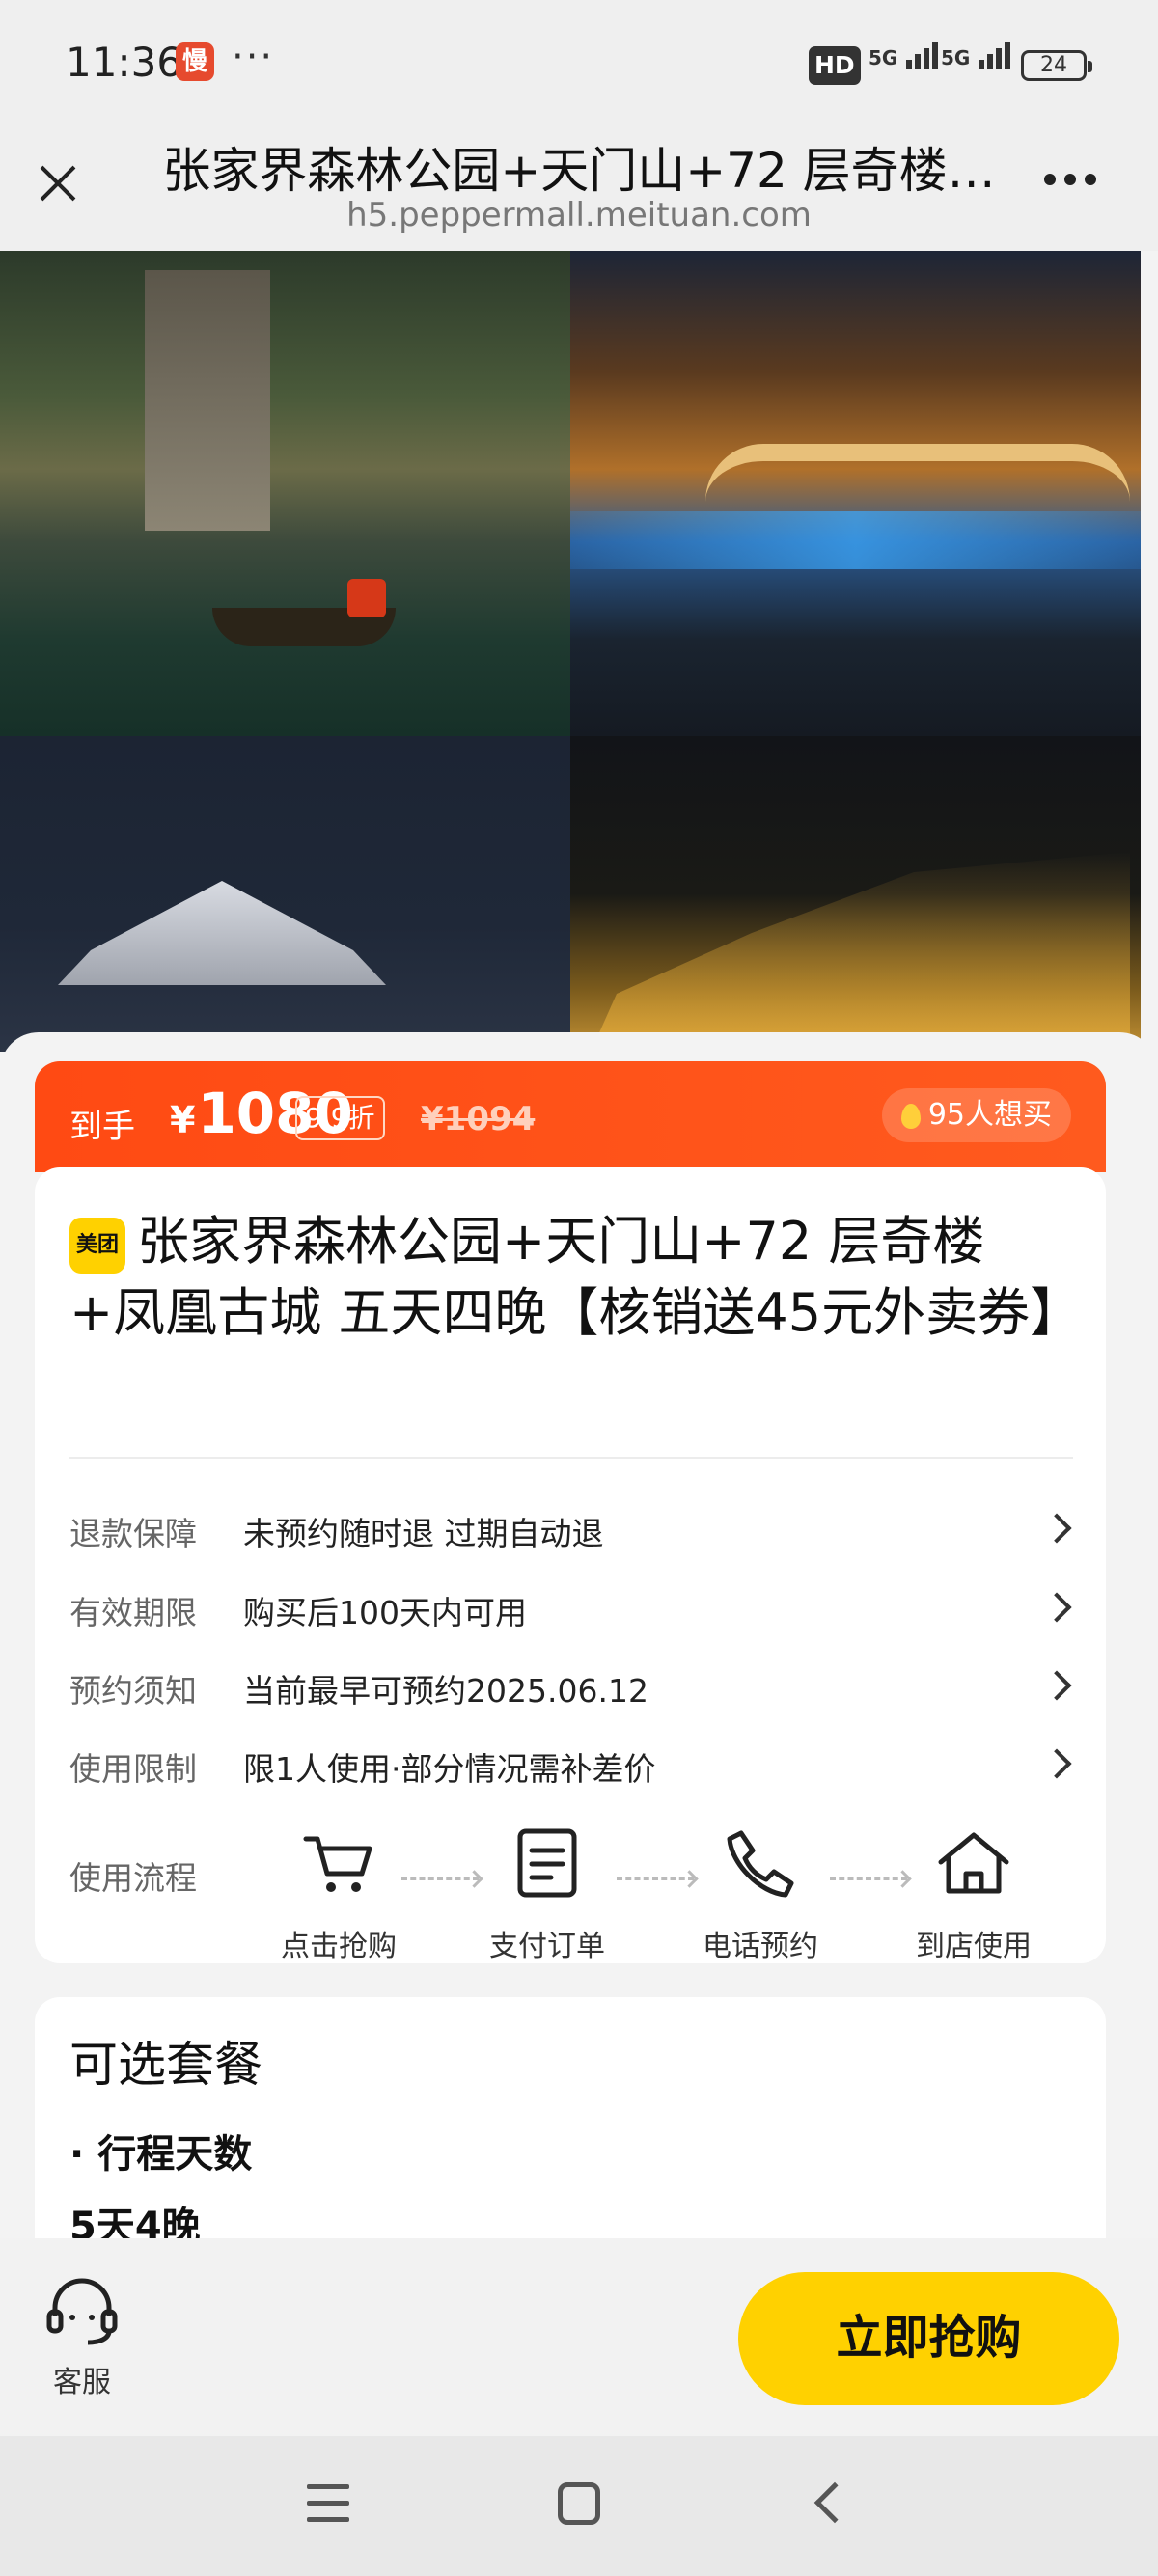 This screenshot has height=2576, width=1158. Describe the element at coordinates (579, 2337) in the screenshot. I see `bottom-action-bar: 客服 立即抢购` at that location.